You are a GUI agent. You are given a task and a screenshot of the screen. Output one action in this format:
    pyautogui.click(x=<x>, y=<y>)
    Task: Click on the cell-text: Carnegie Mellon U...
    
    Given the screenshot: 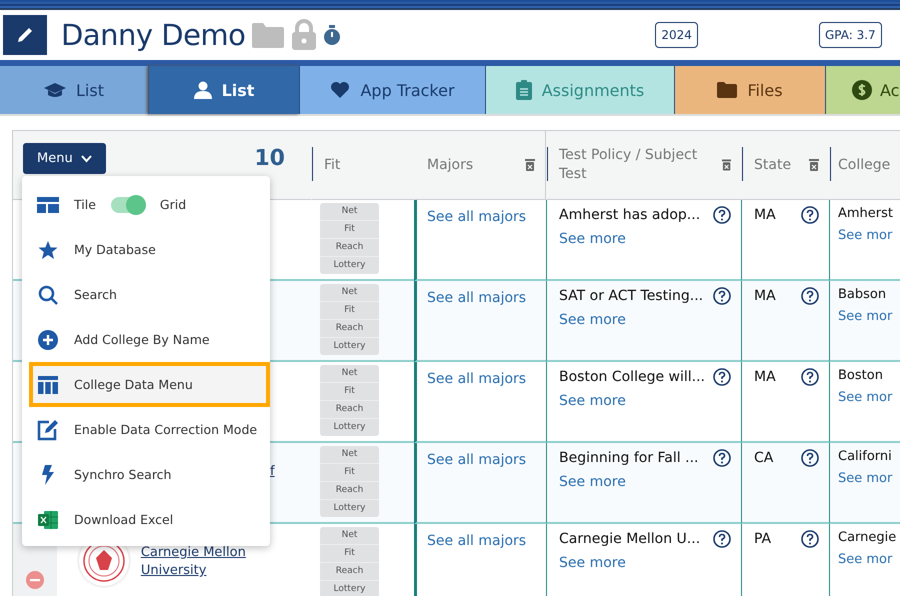 What is the action you would take?
    pyautogui.click(x=629, y=539)
    